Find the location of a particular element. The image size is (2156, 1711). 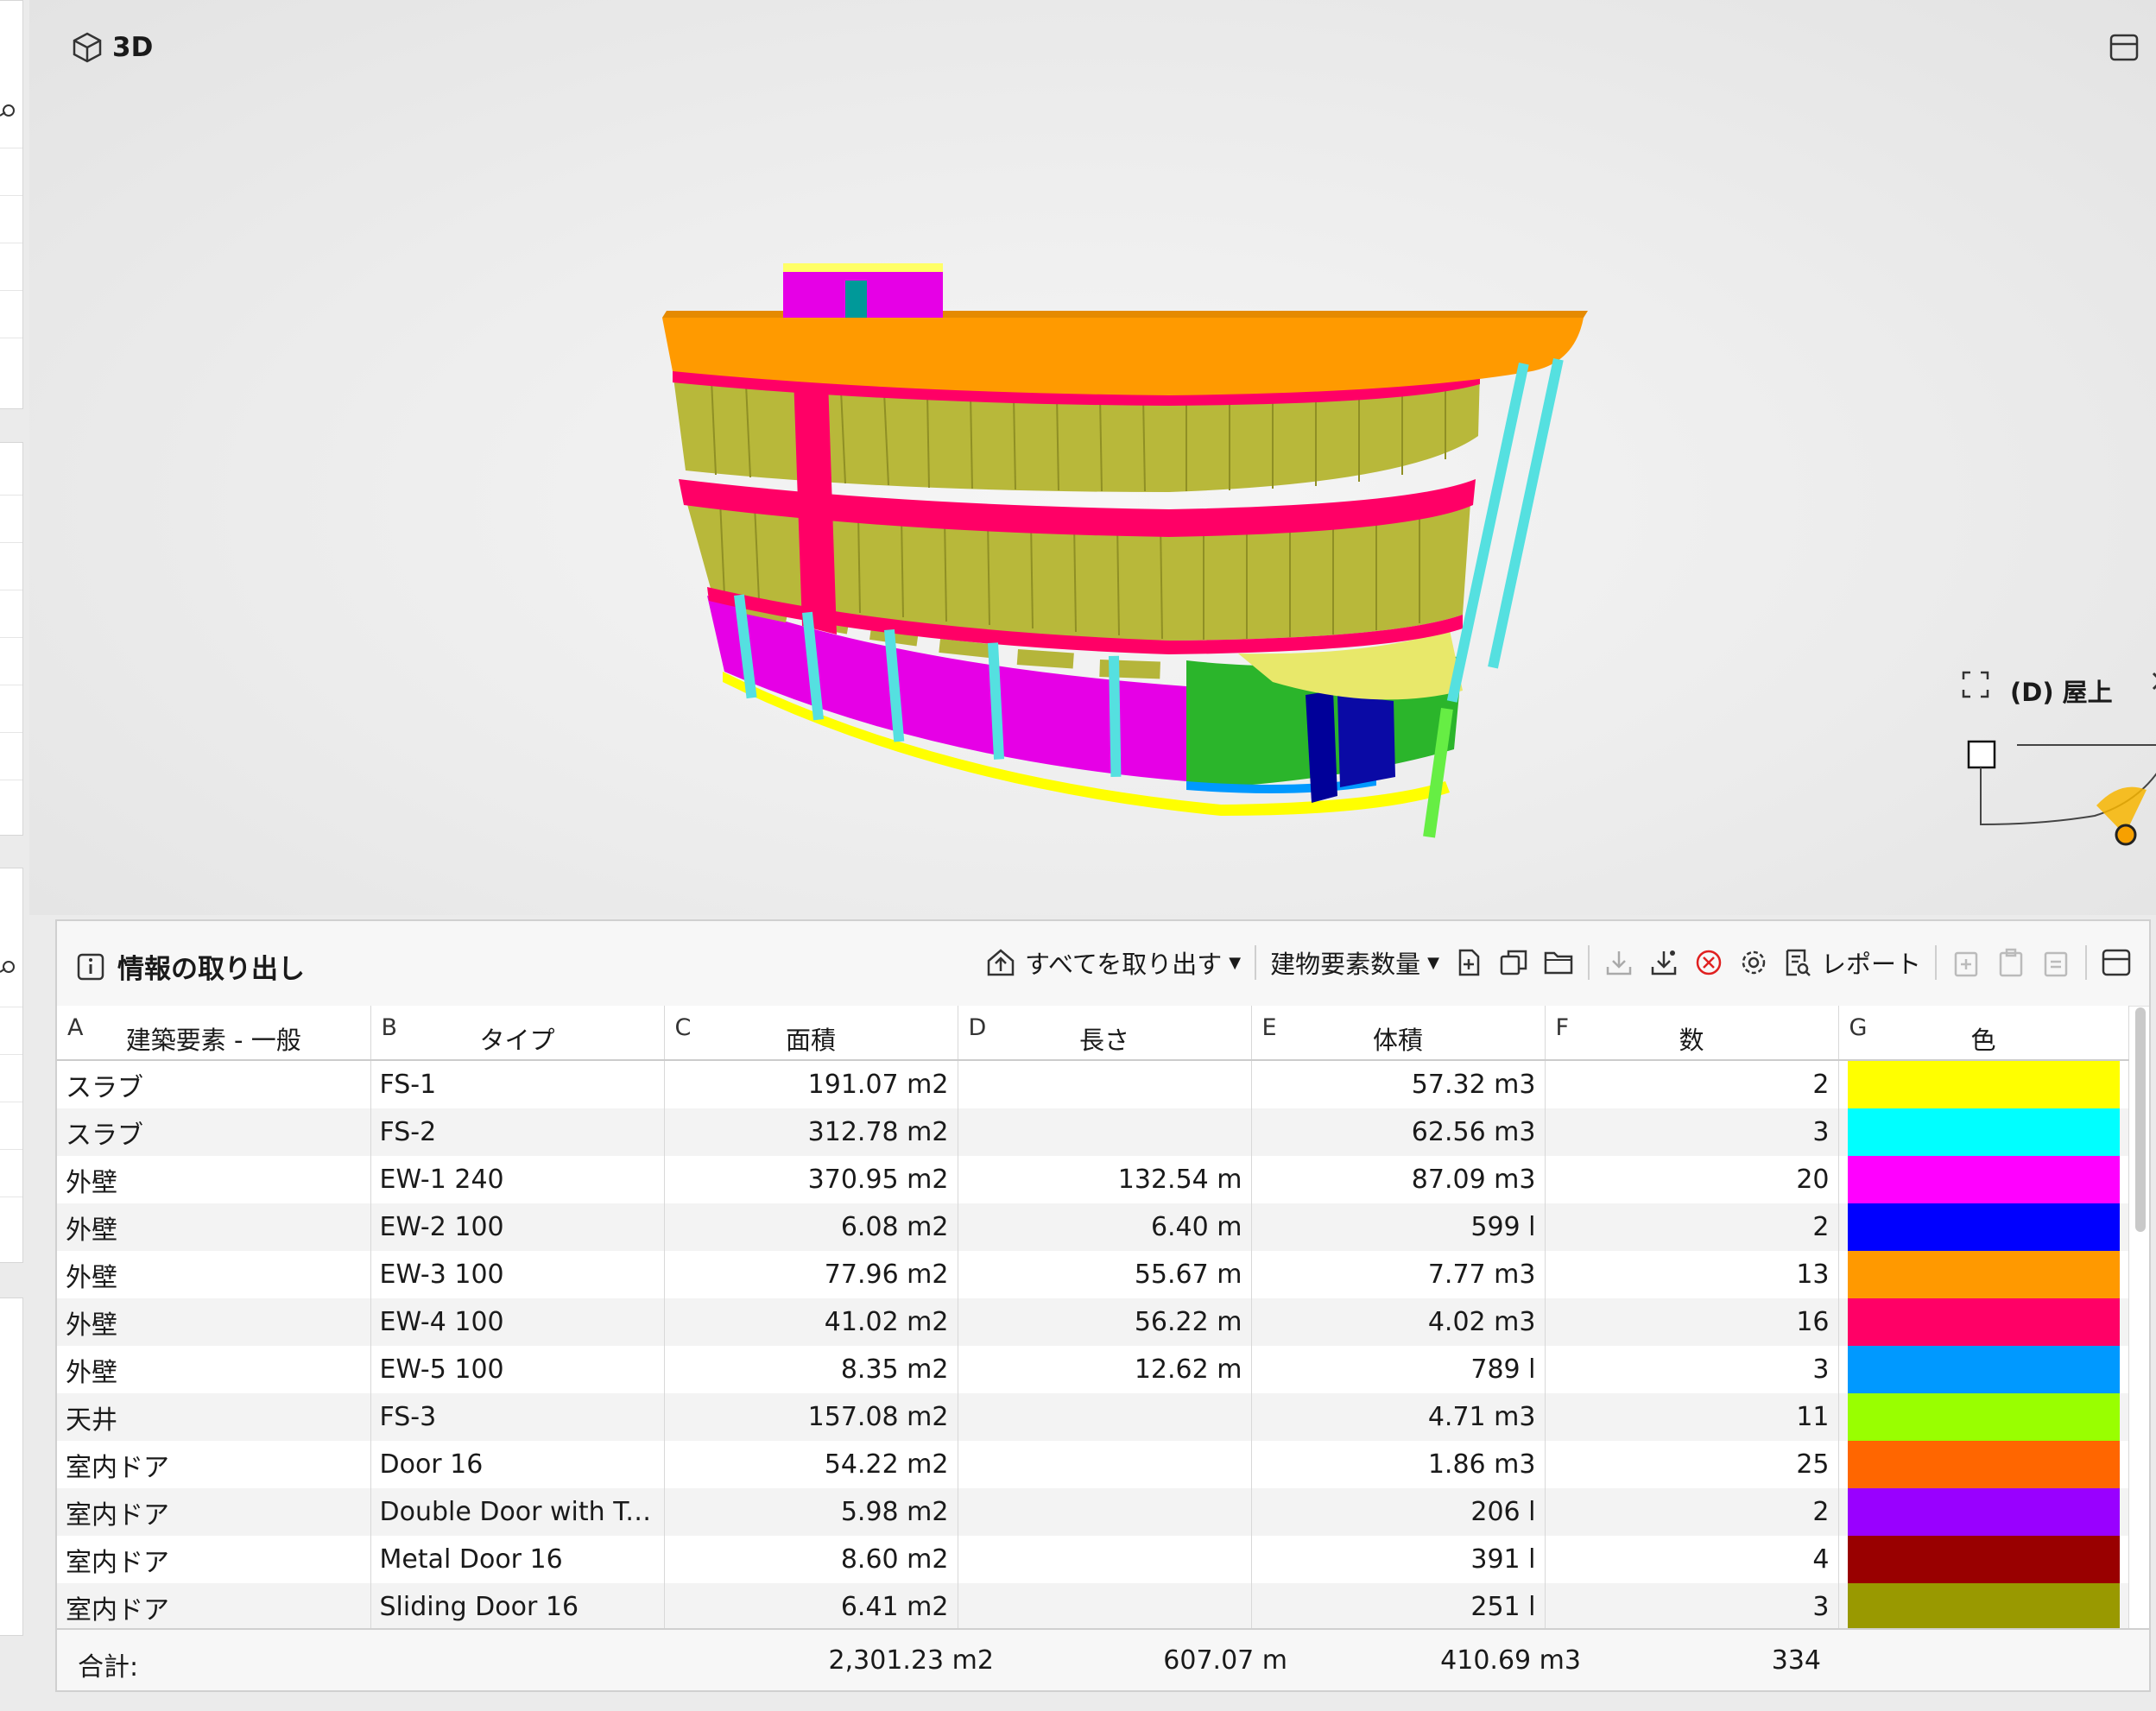

cell-area: 5.98 m2 is located at coordinates (811, 1512).